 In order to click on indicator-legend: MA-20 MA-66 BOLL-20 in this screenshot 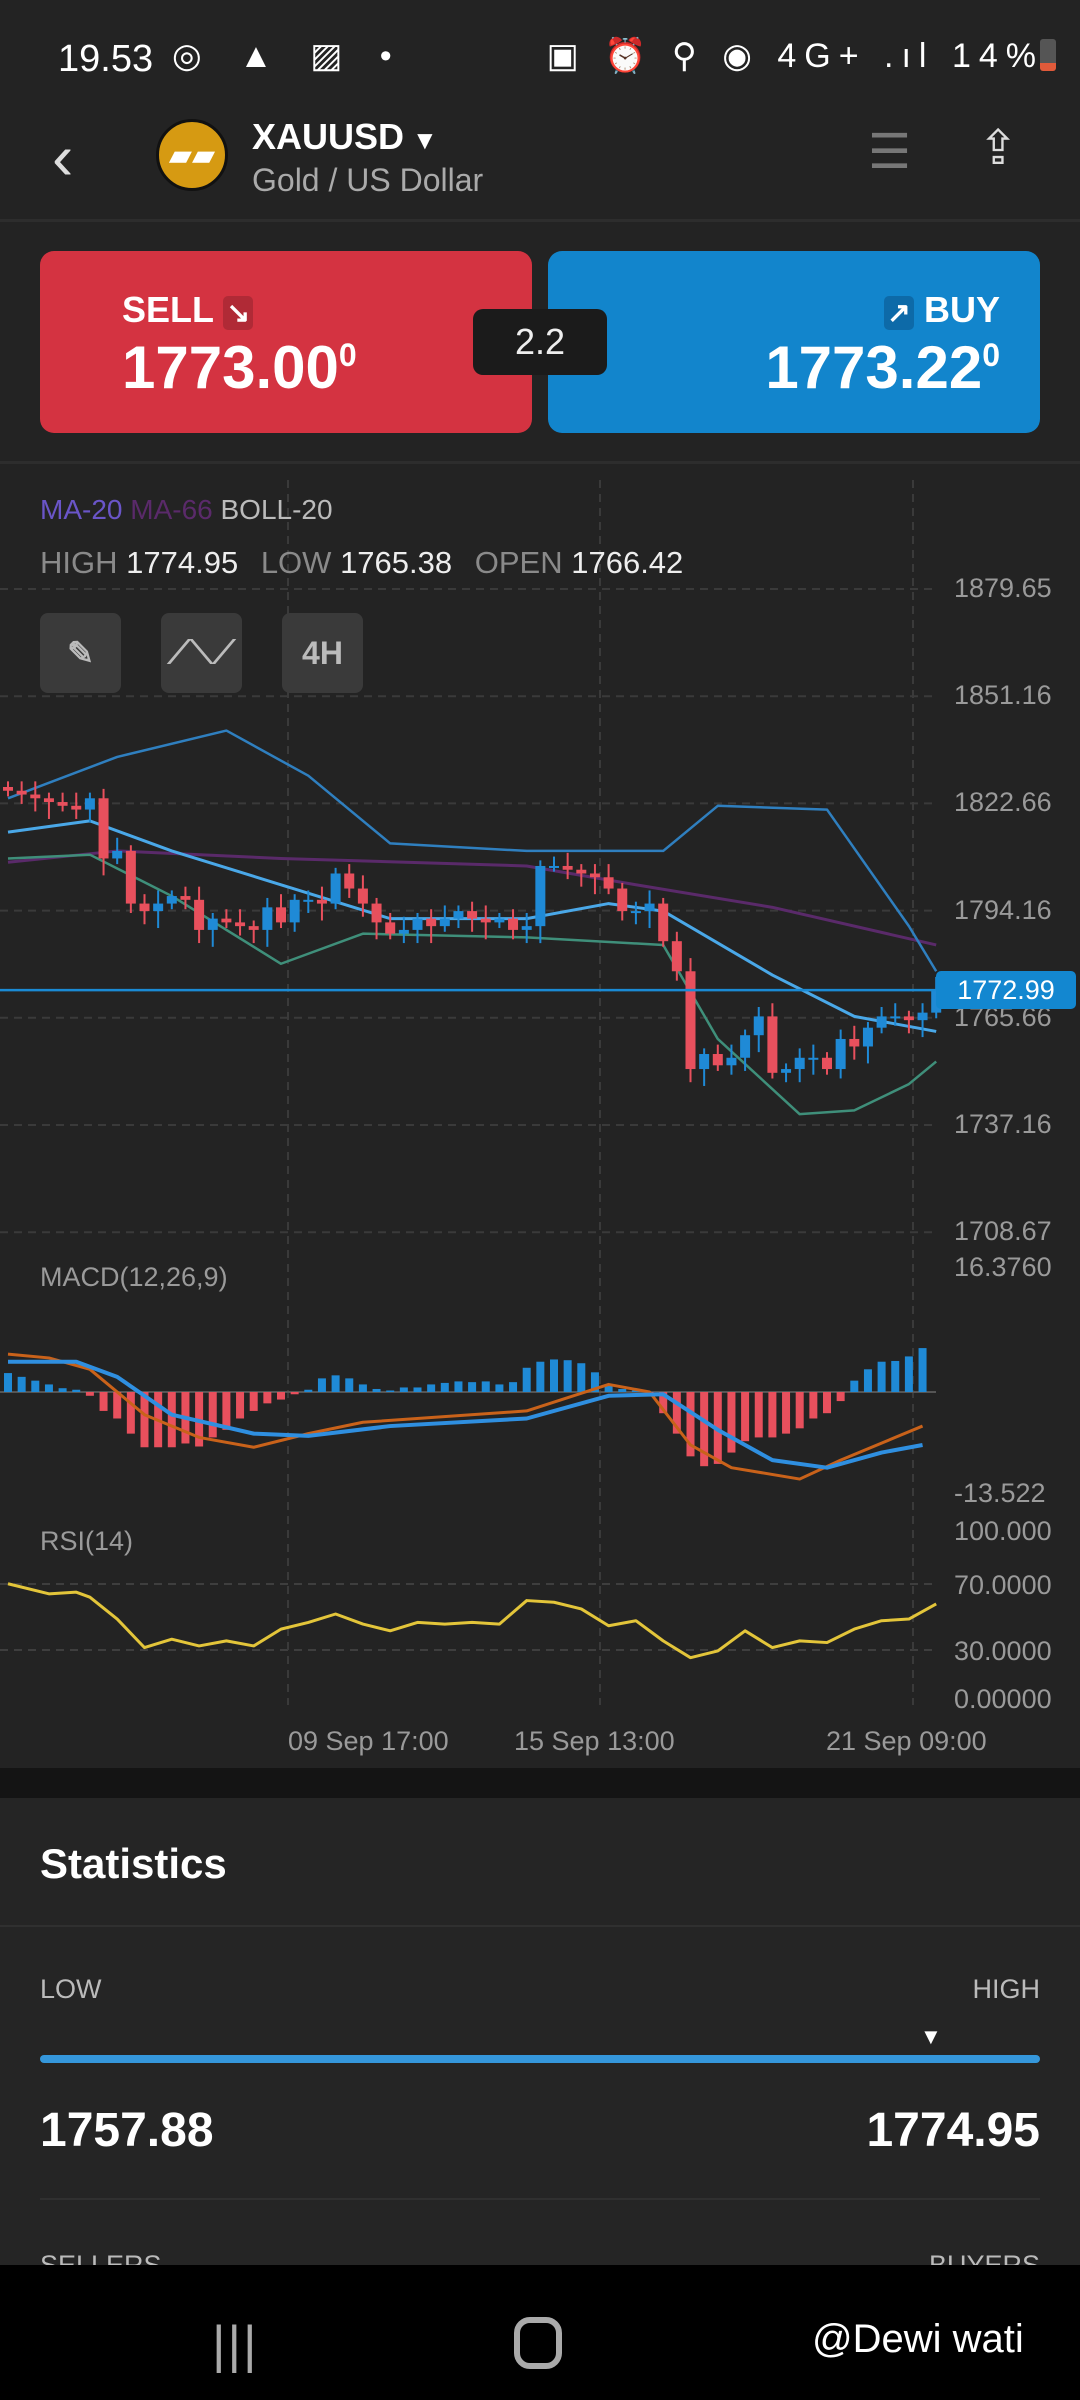, I will do `click(186, 510)`.